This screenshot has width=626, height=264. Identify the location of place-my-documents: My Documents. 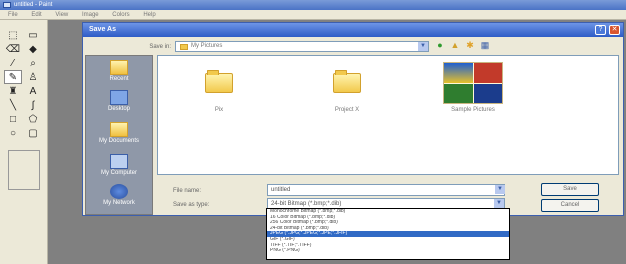
(119, 137).